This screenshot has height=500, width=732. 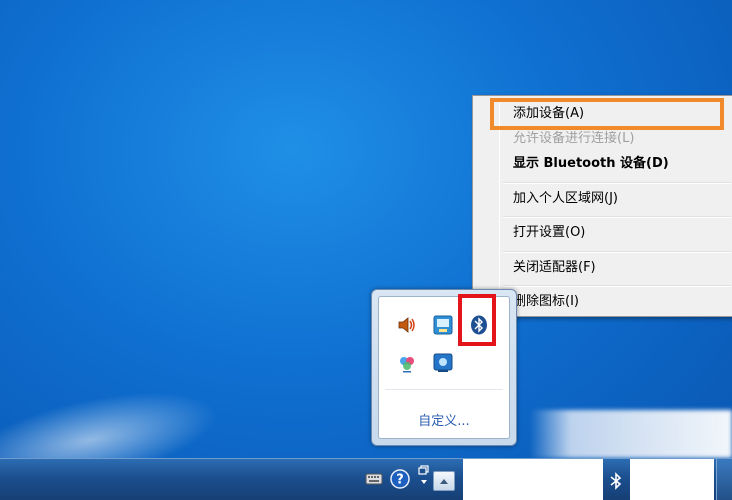 I want to click on blurred-region, so click(x=631, y=434).